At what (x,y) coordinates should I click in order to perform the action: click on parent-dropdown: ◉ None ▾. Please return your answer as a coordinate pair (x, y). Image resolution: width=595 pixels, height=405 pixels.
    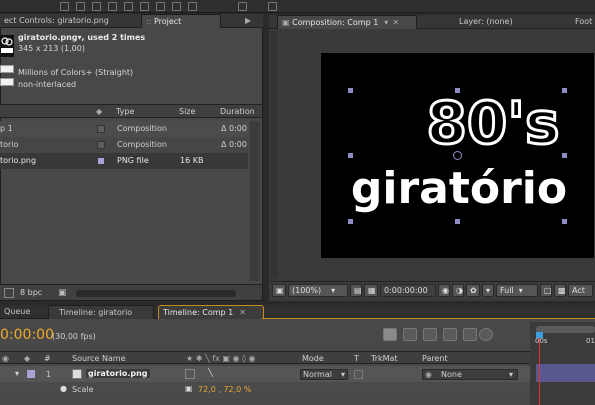
    Looking at the image, I should click on (470, 374).